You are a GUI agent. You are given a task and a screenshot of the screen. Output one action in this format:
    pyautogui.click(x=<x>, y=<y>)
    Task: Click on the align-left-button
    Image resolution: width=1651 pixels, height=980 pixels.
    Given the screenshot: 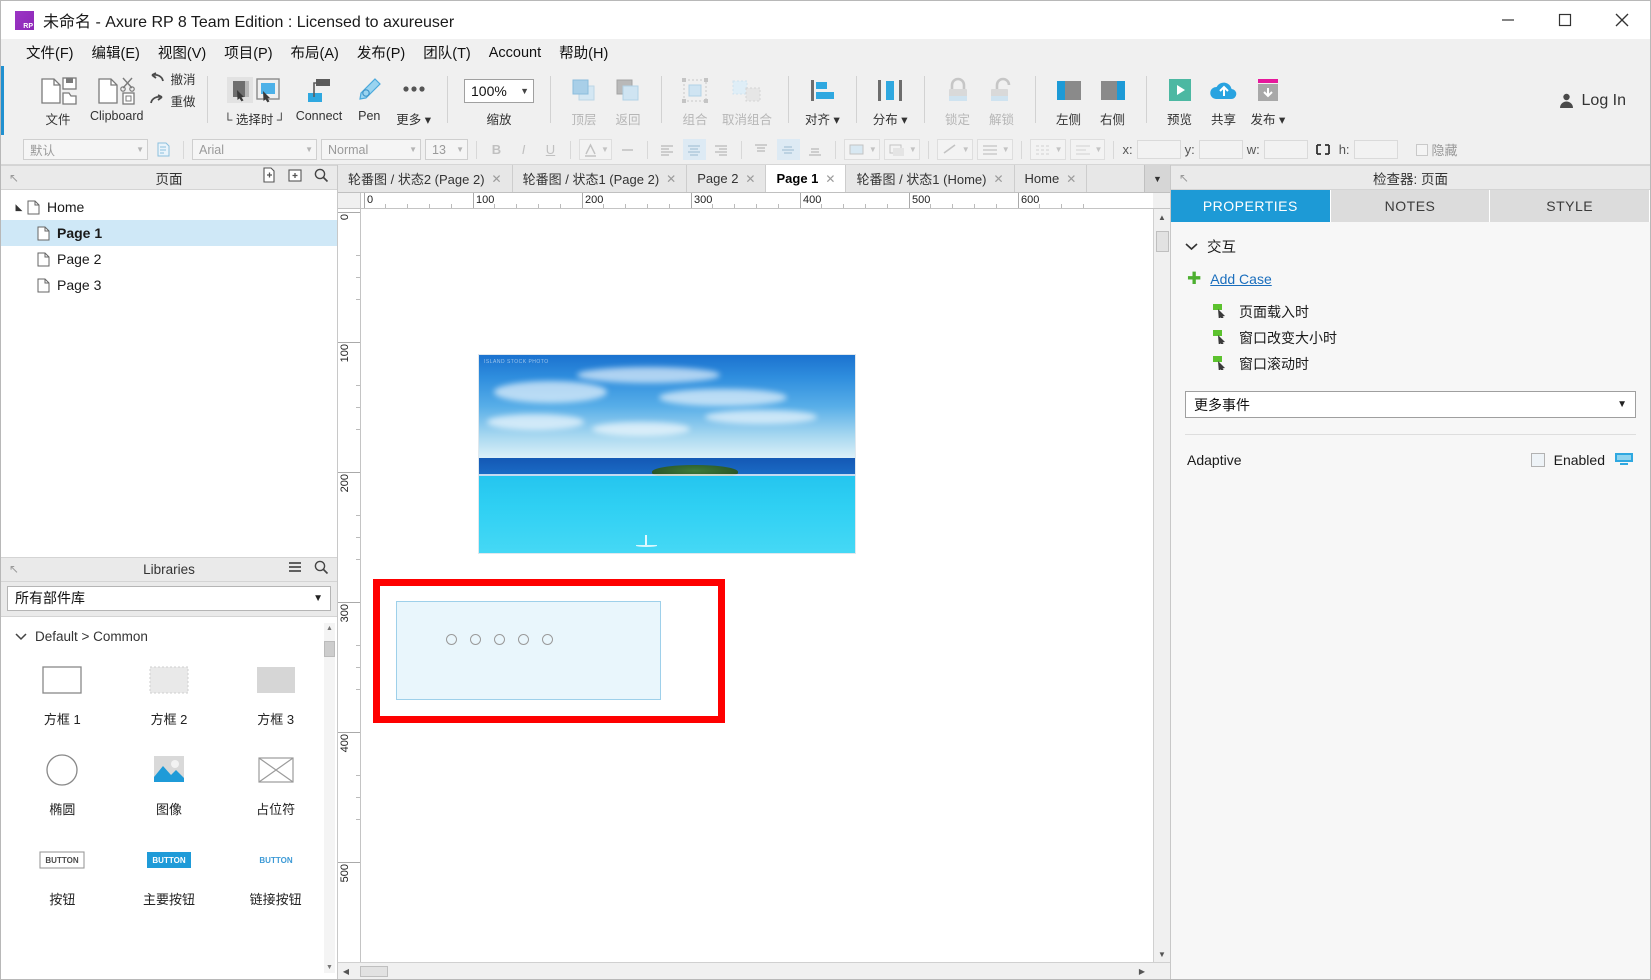 What is the action you would take?
    pyautogui.click(x=667, y=149)
    